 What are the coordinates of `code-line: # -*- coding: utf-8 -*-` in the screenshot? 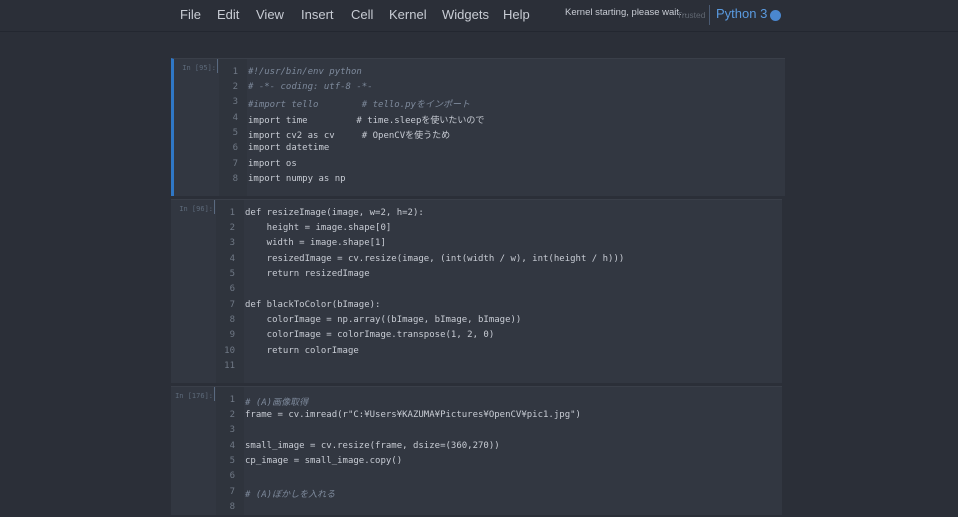 It's located at (310, 87).